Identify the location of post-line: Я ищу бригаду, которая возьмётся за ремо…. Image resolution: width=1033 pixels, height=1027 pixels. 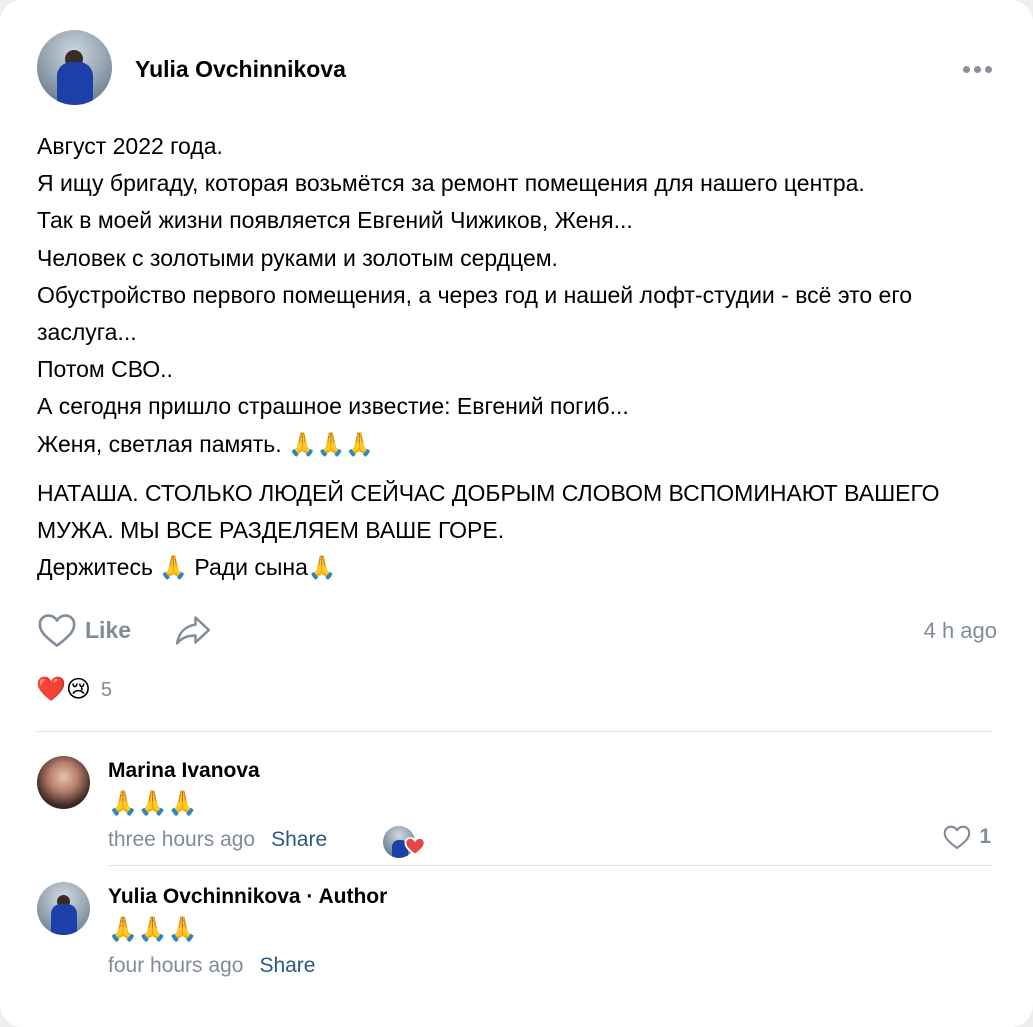
(451, 183).